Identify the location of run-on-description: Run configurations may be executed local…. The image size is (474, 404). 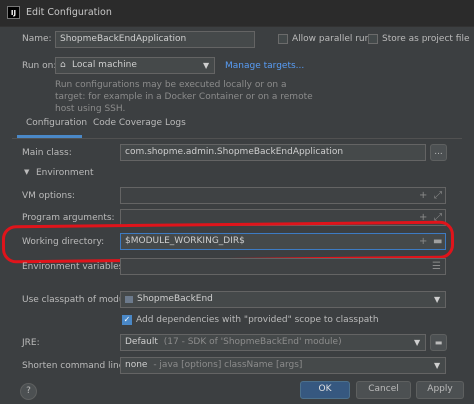
(184, 97).